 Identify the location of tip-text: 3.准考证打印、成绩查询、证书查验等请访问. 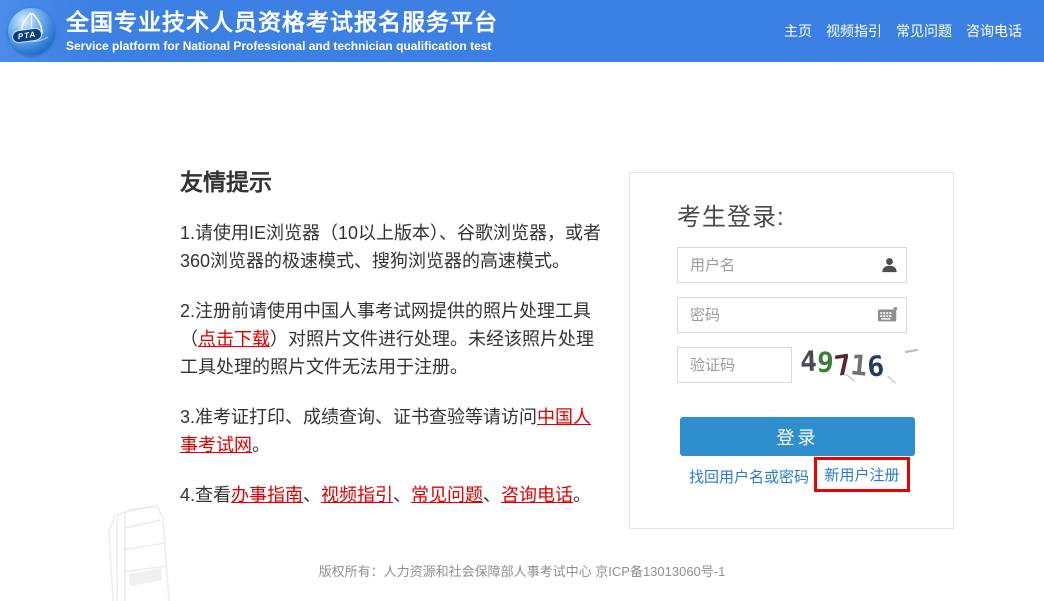
(359, 417).